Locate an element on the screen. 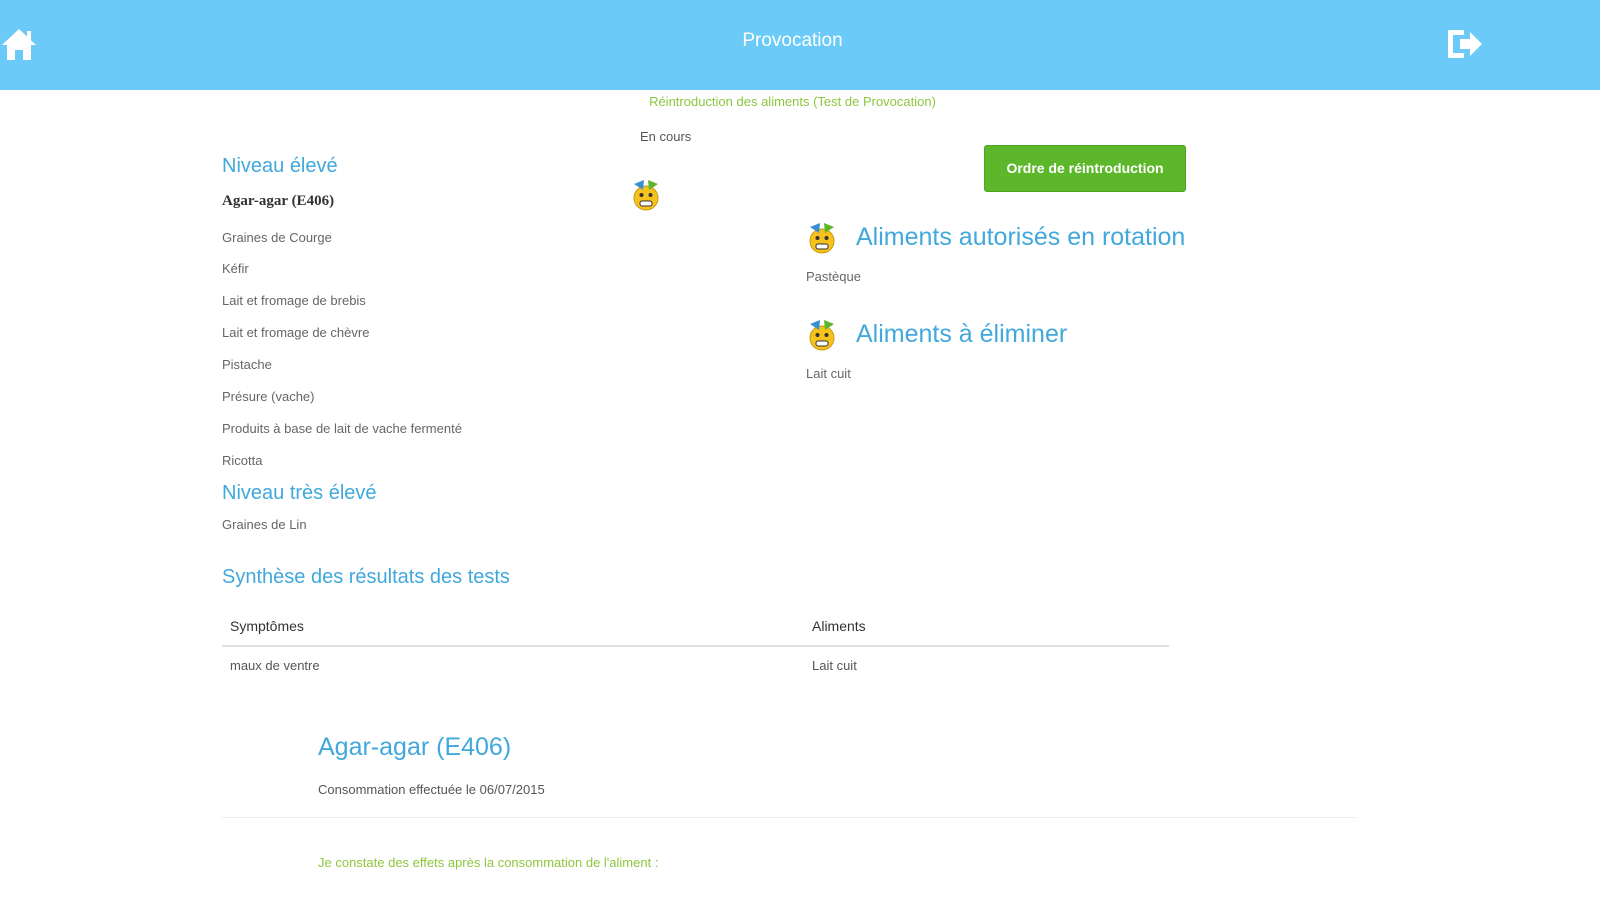 The height and width of the screenshot is (900, 1600). current-food: Agar-agar (E406) is located at coordinates (278, 201).